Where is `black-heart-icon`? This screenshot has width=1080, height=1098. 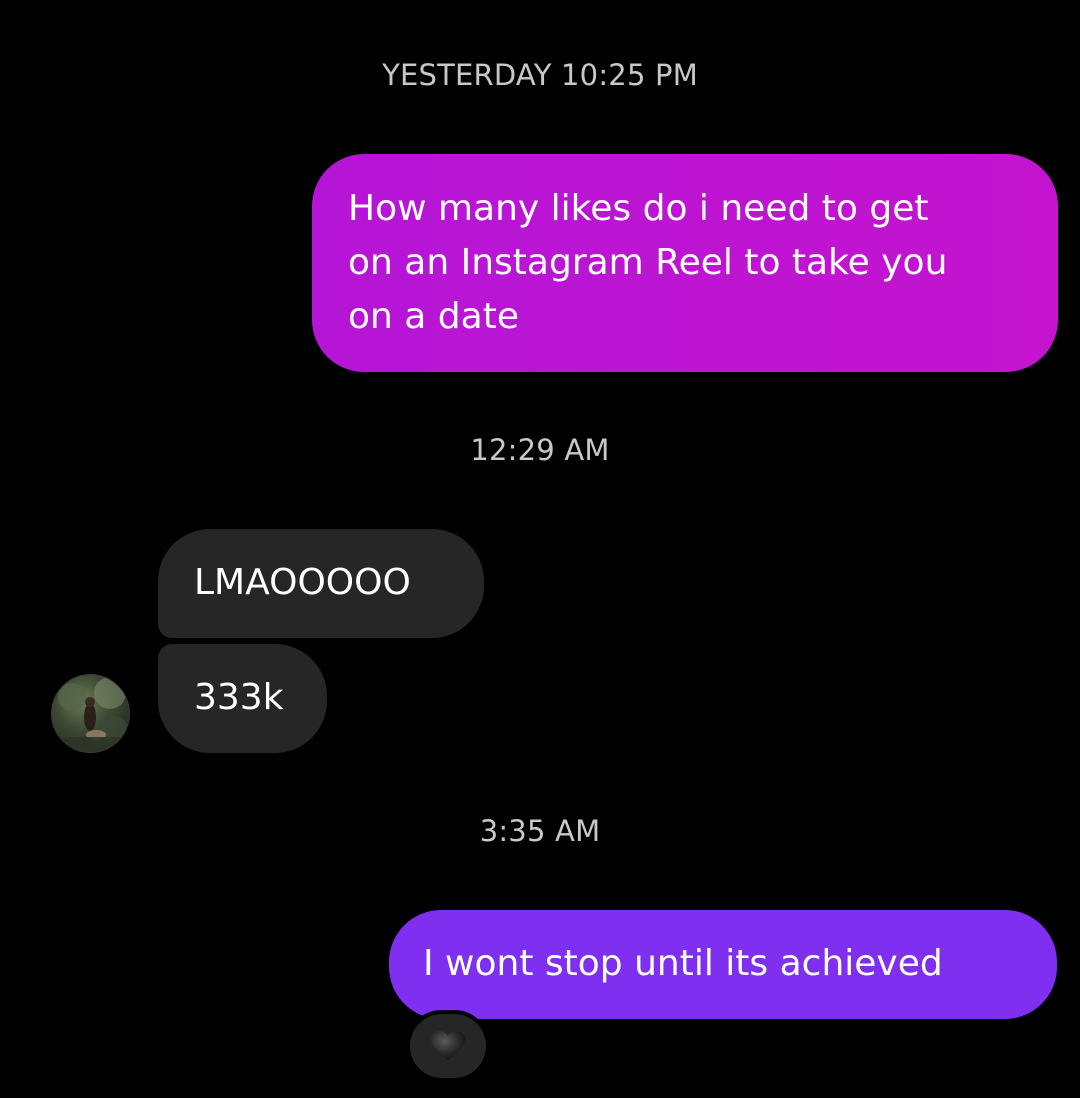 black-heart-icon is located at coordinates (448, 1045).